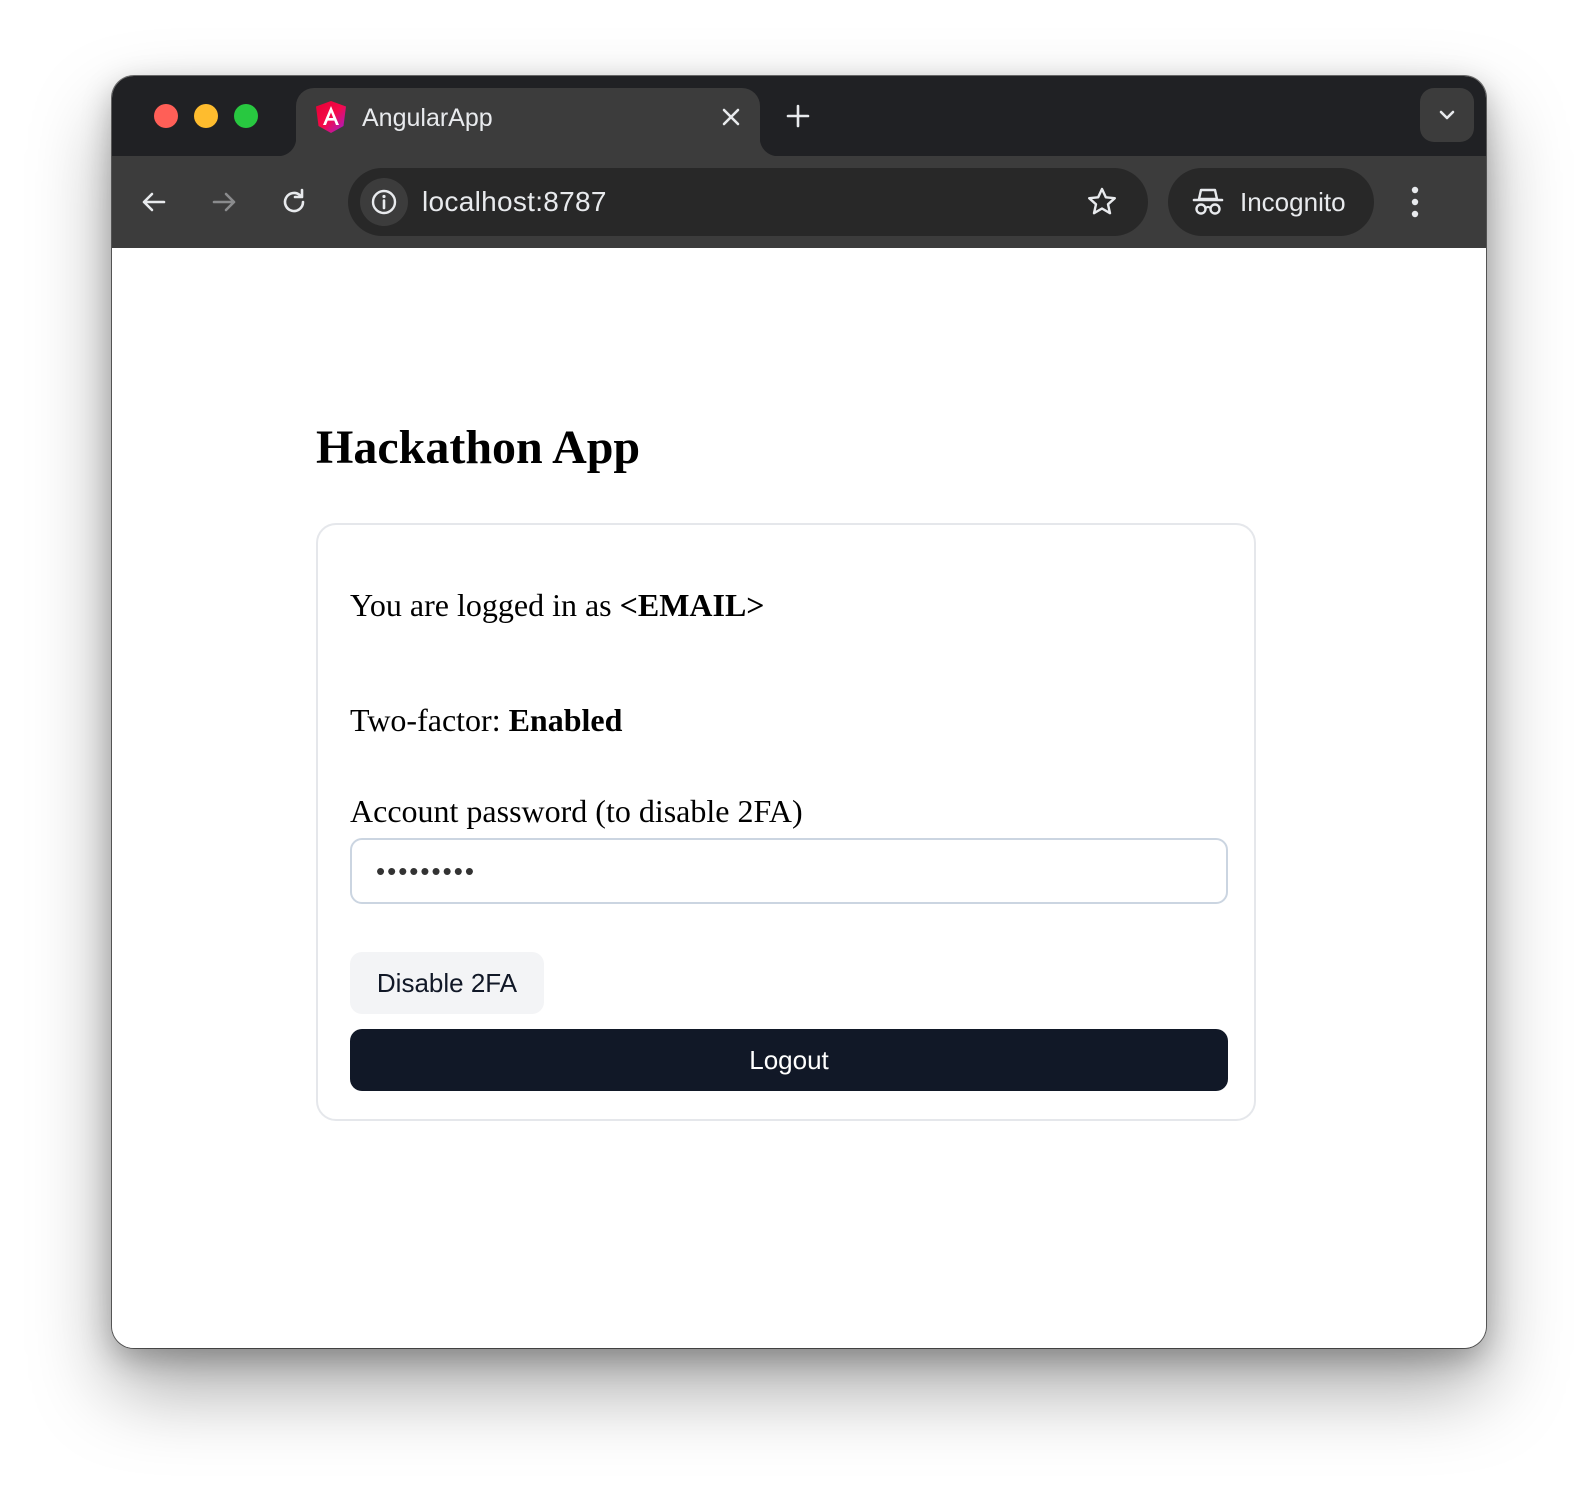  Describe the element at coordinates (294, 202) in the screenshot. I see `reload-icon` at that location.